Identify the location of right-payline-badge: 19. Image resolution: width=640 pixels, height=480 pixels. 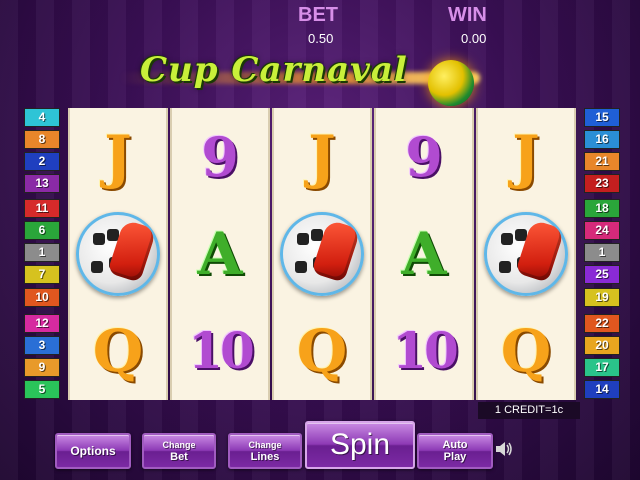
(602, 297).